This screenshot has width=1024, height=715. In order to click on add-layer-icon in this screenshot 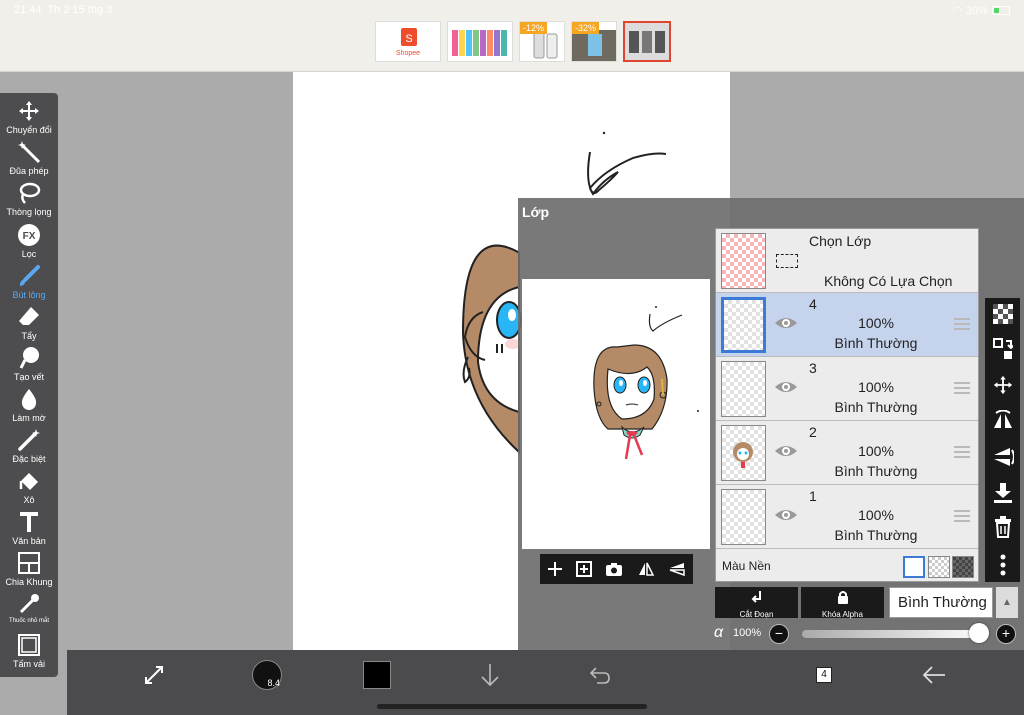, I will do `click(555, 569)`.